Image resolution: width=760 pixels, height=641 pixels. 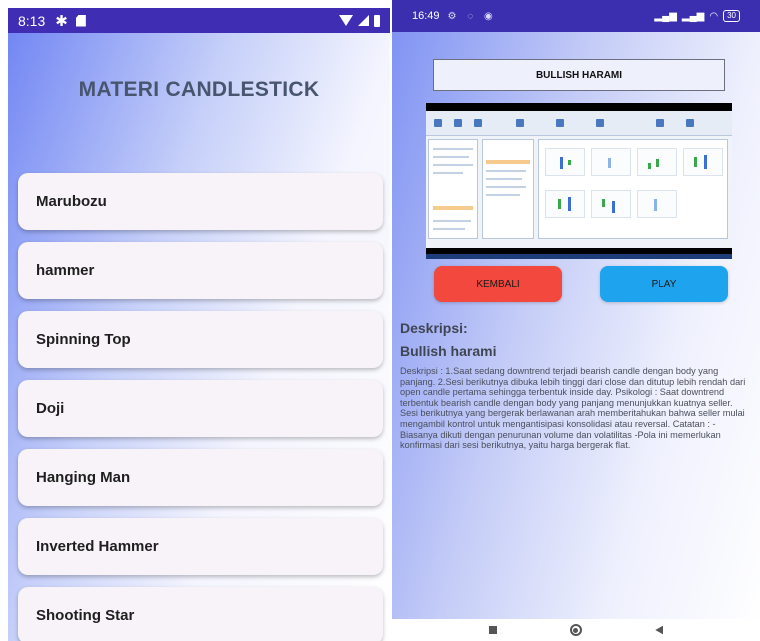 I want to click on video-panel-charts, so click(x=633, y=189).